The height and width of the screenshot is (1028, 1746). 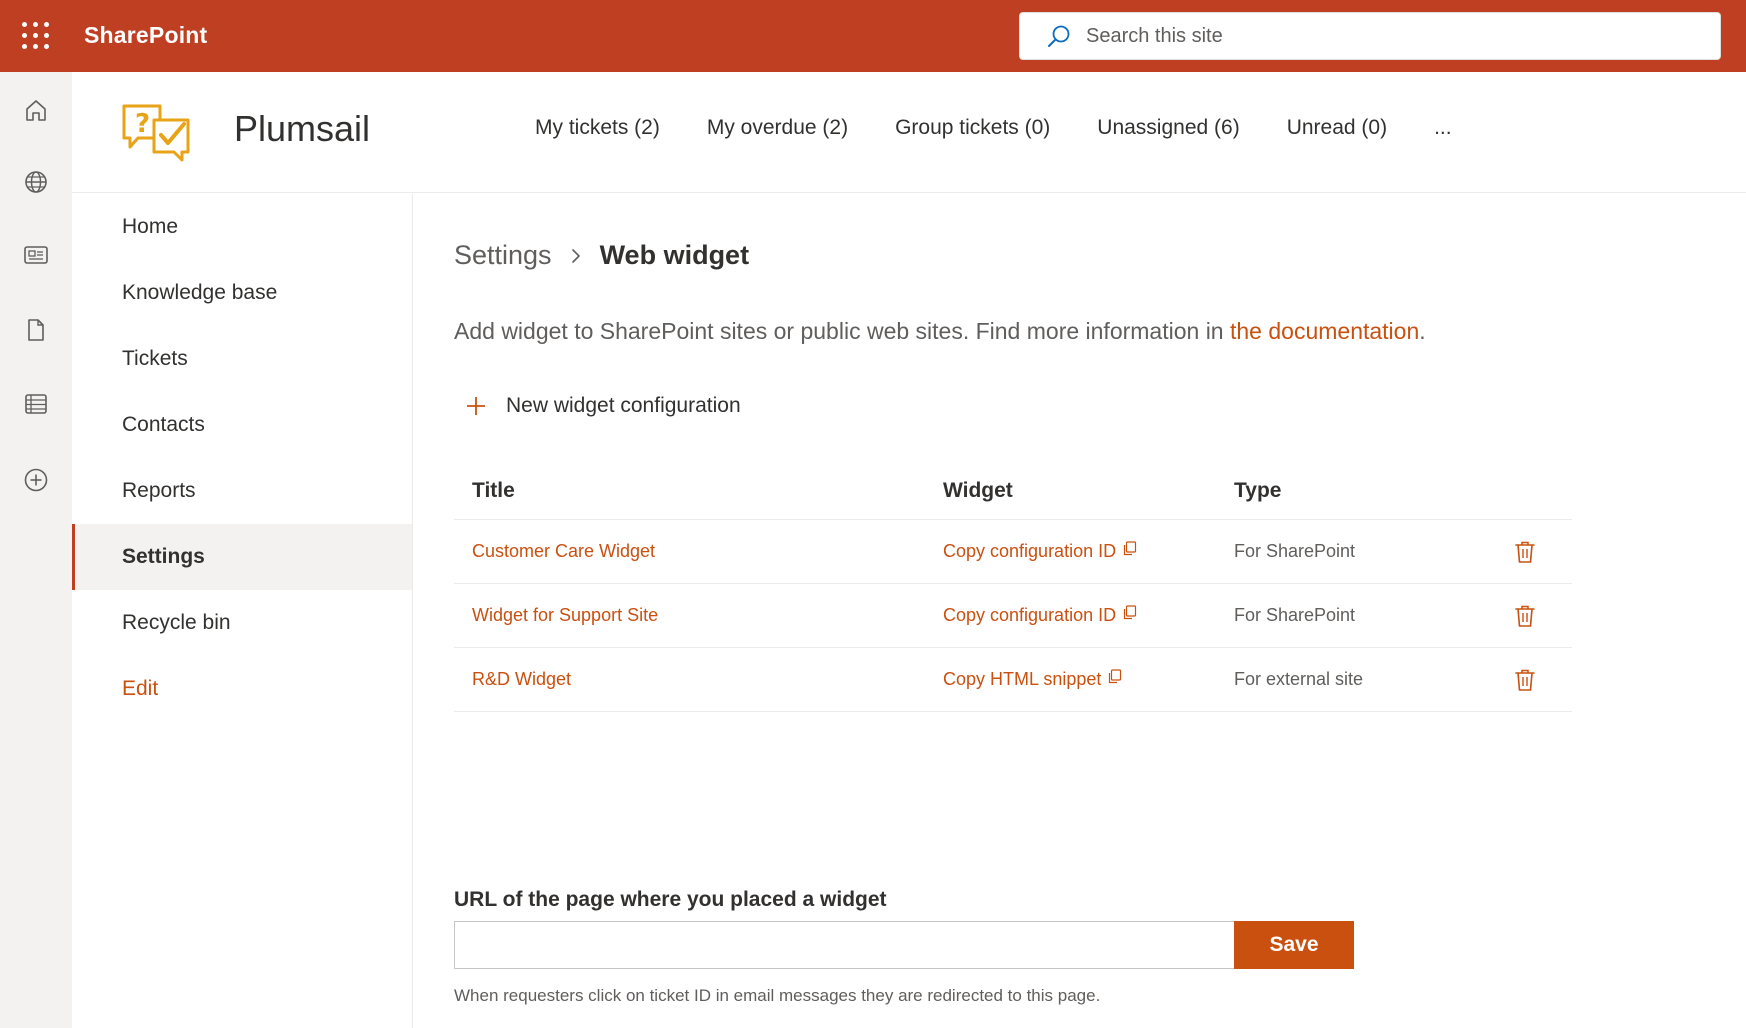 I want to click on home-icon, so click(x=36, y=110).